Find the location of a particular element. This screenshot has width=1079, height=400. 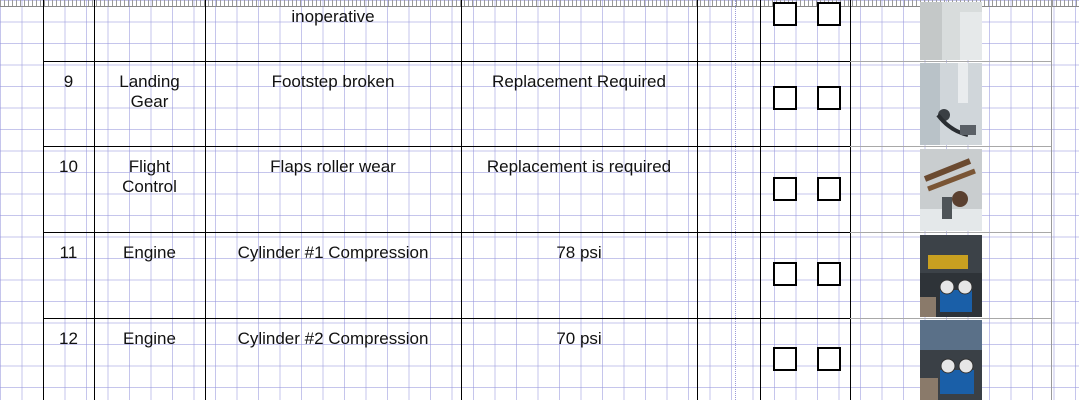

flap-roller-photo is located at coordinates (951, 190).